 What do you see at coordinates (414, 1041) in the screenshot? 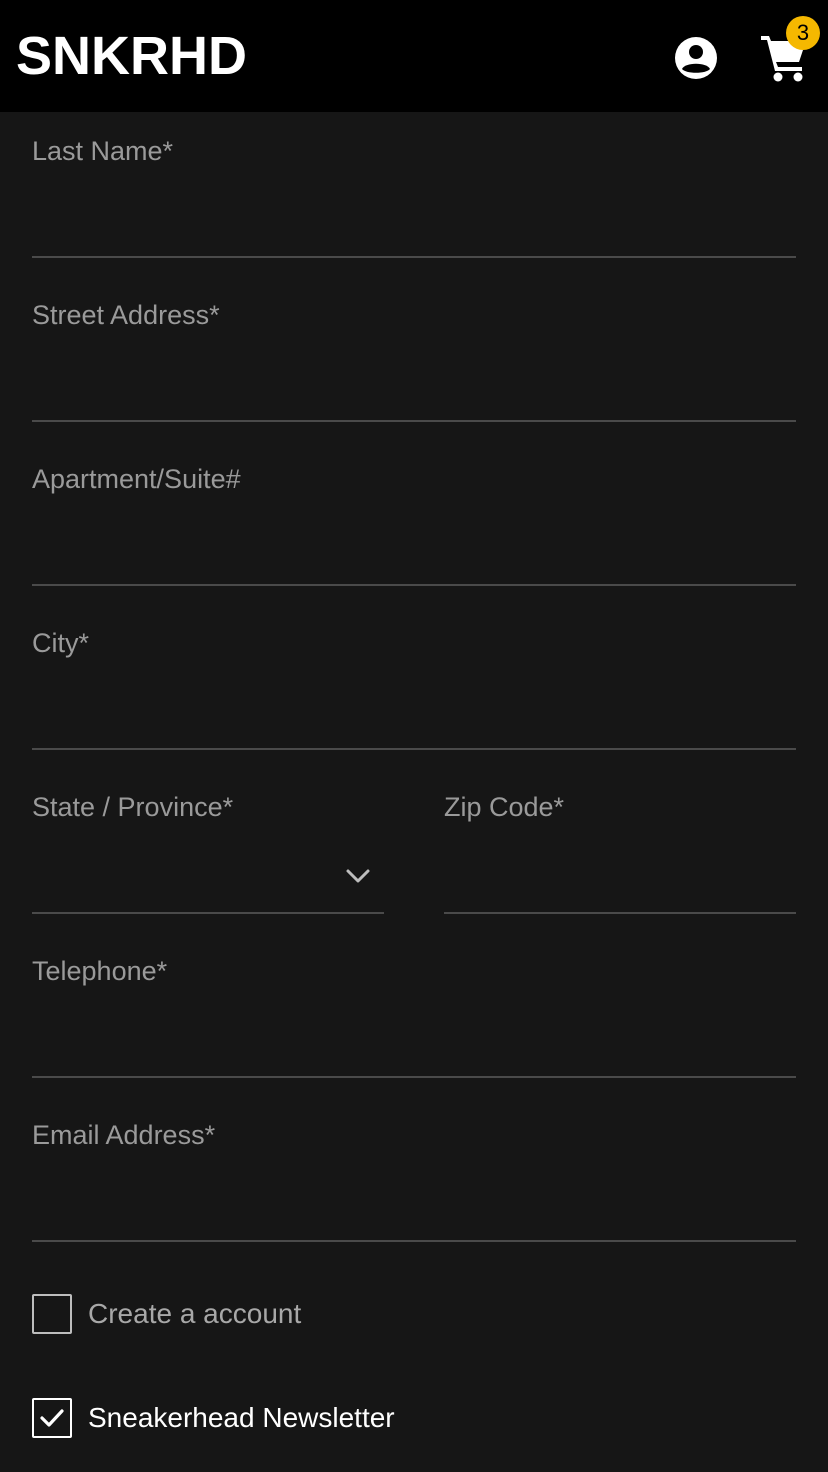
I see `telephone-input` at bounding box center [414, 1041].